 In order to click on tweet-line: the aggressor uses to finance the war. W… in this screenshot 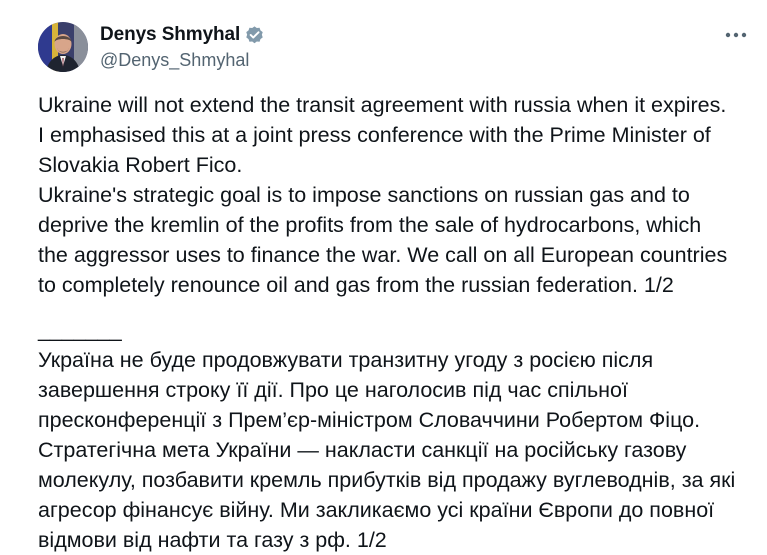, I will do `click(383, 255)`.